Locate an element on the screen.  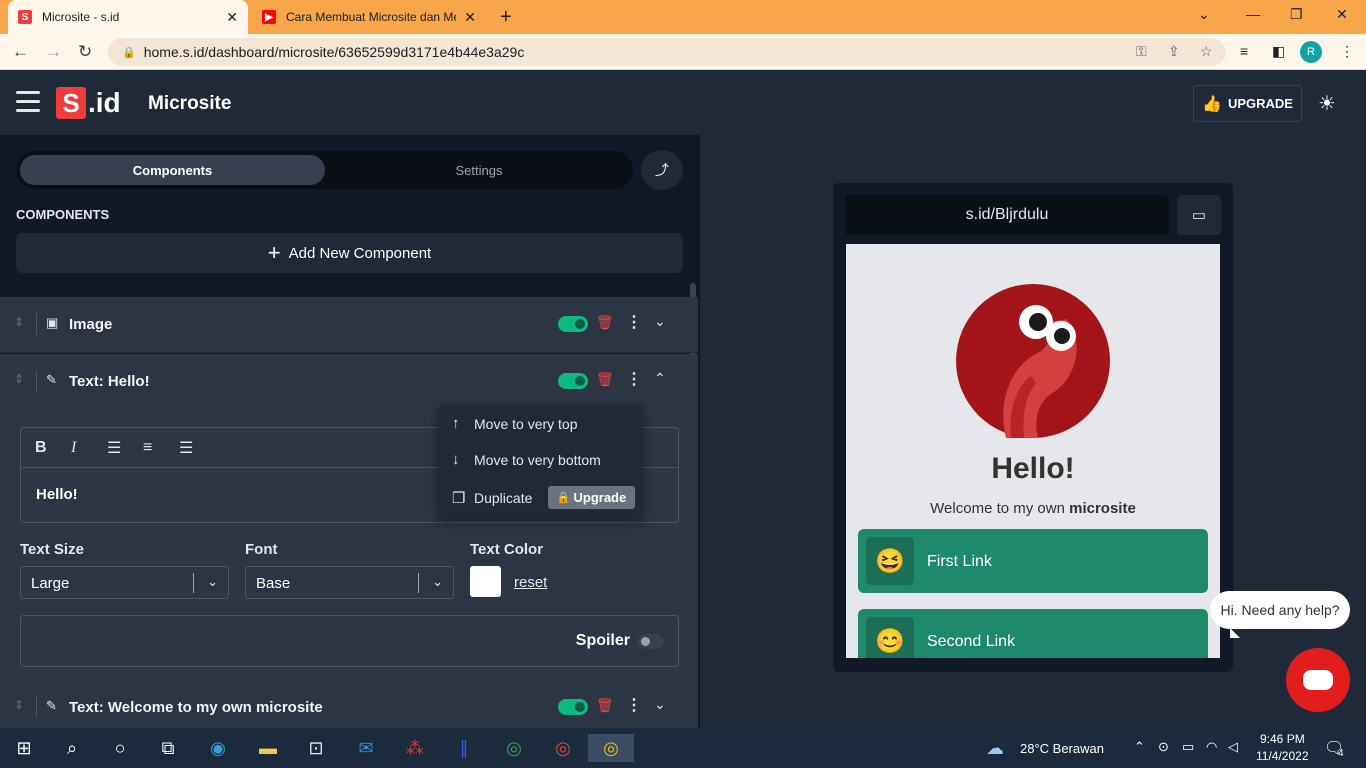
side-panel-icon: ◧ is located at coordinates (1278, 51).